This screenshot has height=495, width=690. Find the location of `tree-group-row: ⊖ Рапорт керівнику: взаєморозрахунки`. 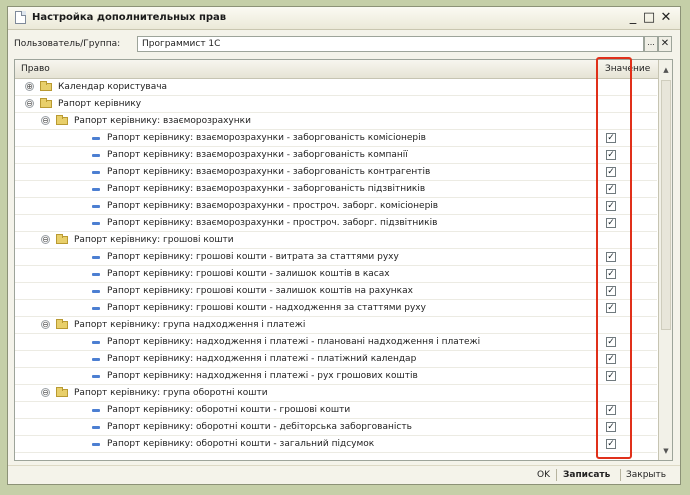

tree-group-row: ⊖ Рапорт керівнику: взаєморозрахунки is located at coordinates (336, 121).